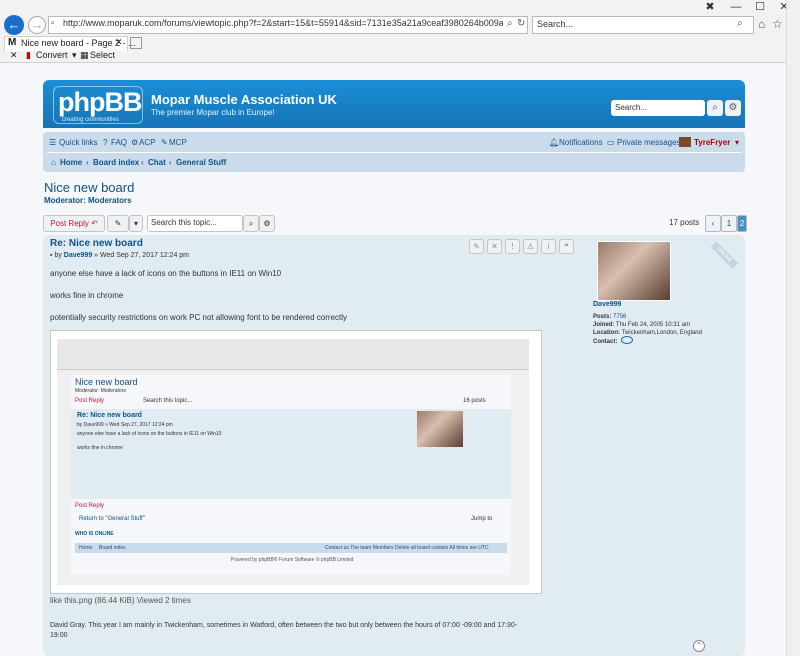  I want to click on refresh-icon: ↻, so click(521, 23).